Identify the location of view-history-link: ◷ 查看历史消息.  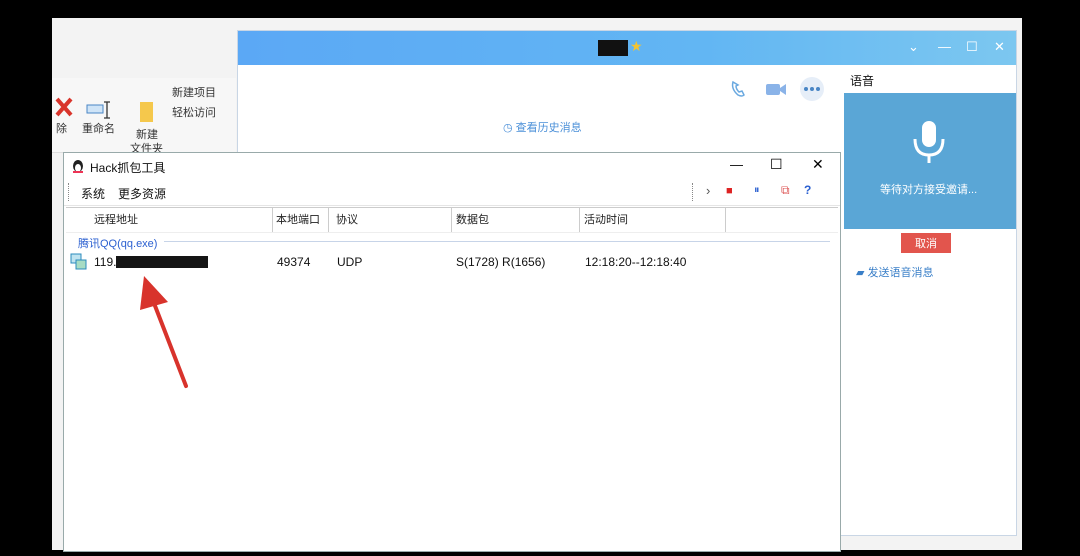
(542, 127).